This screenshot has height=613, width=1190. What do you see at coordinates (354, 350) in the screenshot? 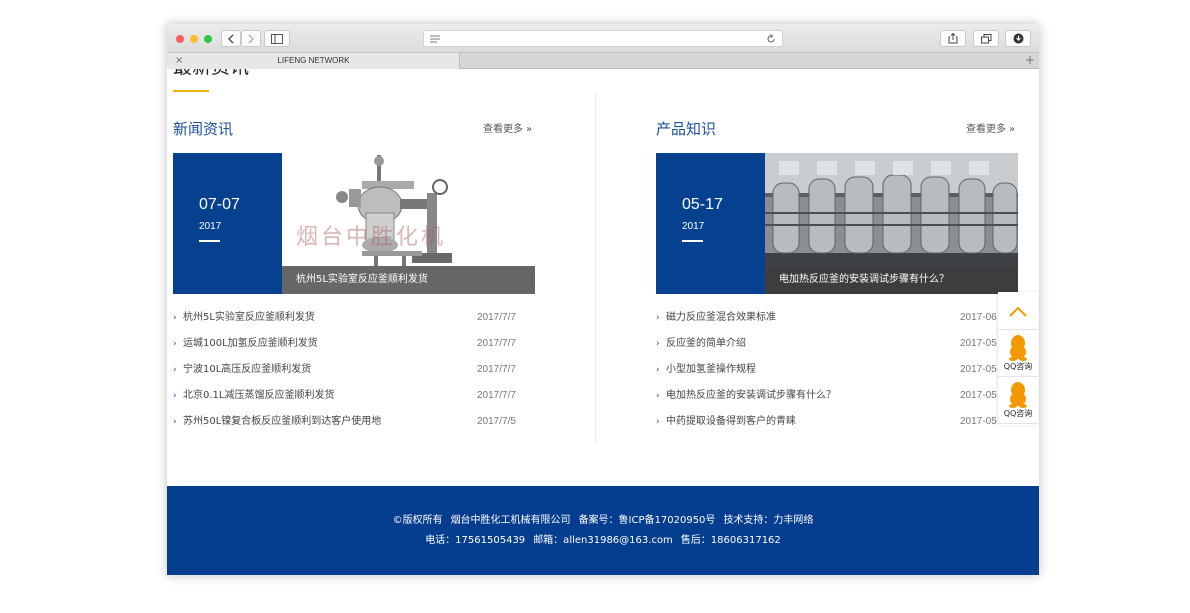
I see `list-item: › 运城100L加氢反应釜顺利发货 2017/7/7` at bounding box center [354, 350].